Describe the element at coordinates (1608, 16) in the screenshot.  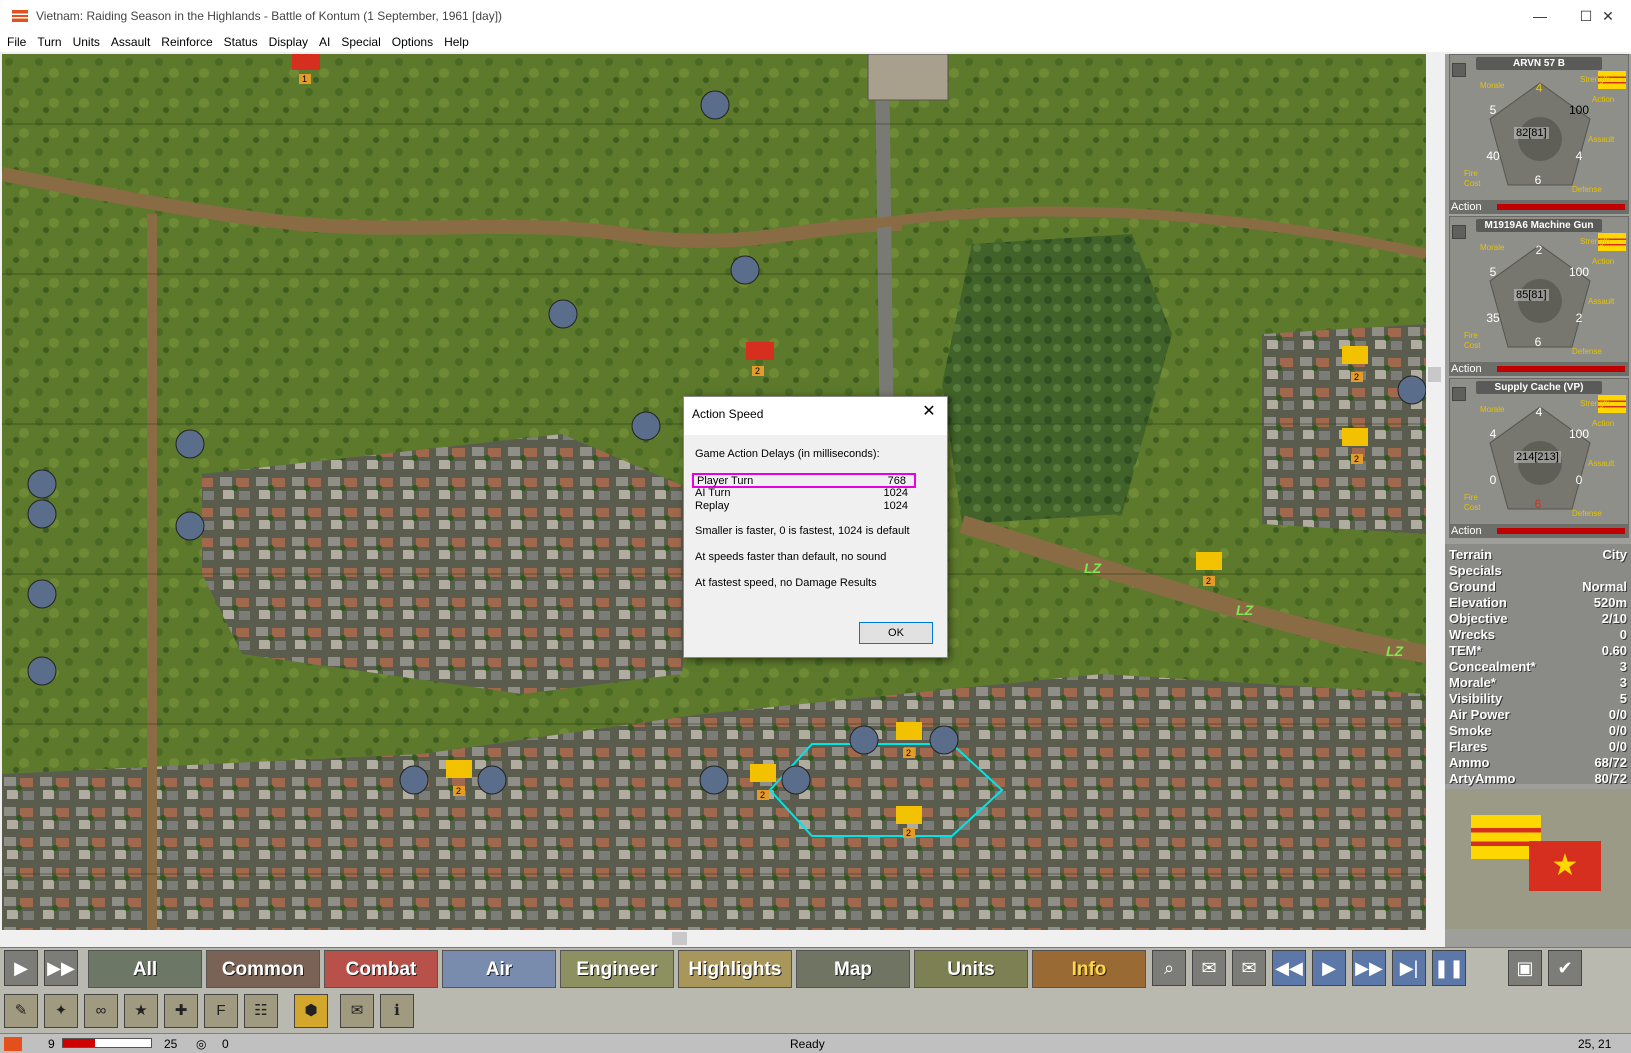
I see `close-window-button: ✕` at that location.